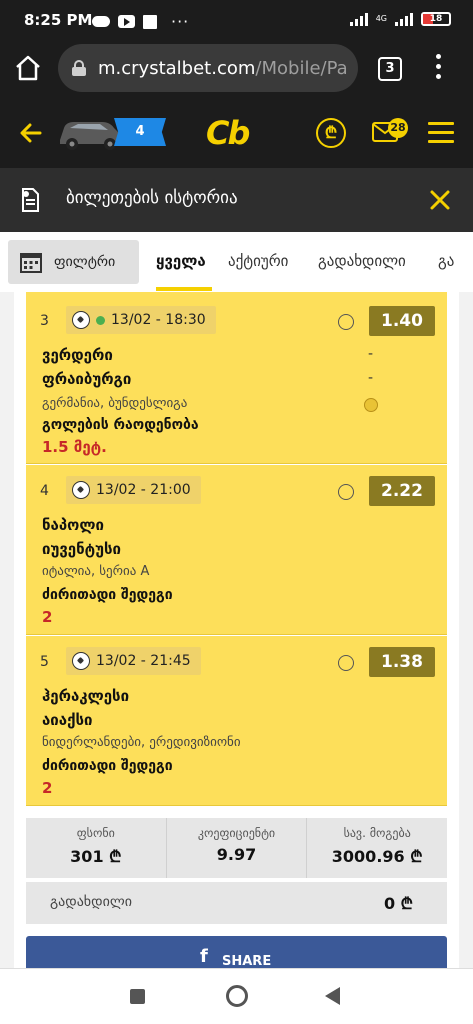 This screenshot has height=1024, width=473. I want to click on facebook-share-button: f SHARE, so click(236, 952).